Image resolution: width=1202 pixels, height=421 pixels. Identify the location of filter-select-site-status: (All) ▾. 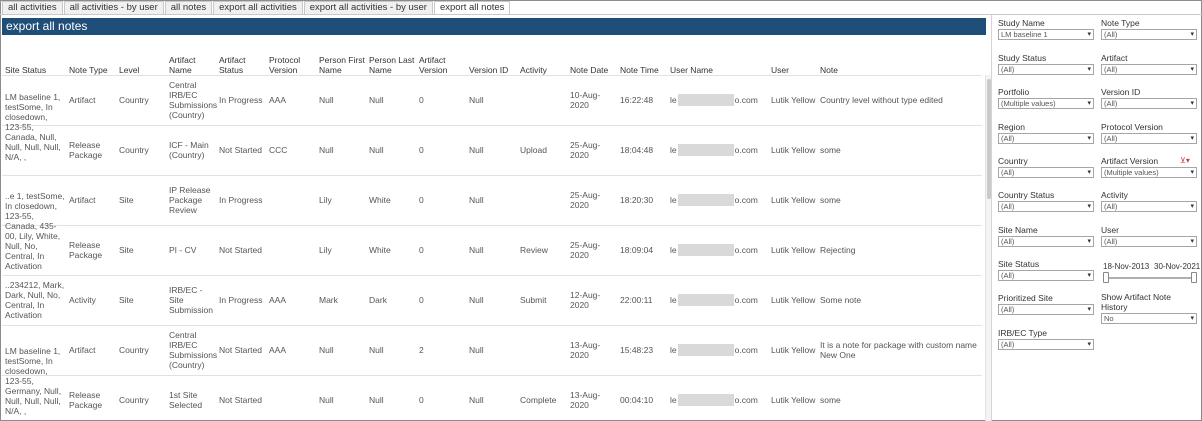
(1046, 275).